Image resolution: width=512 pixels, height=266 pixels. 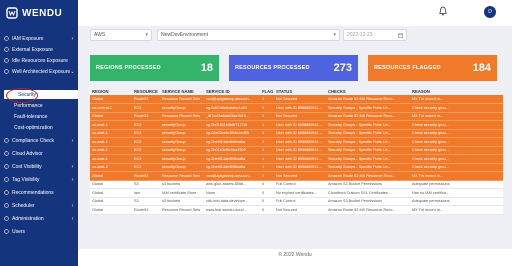 I want to click on sidebar-item-label: Well Architected Exposure, so click(x=41, y=71).